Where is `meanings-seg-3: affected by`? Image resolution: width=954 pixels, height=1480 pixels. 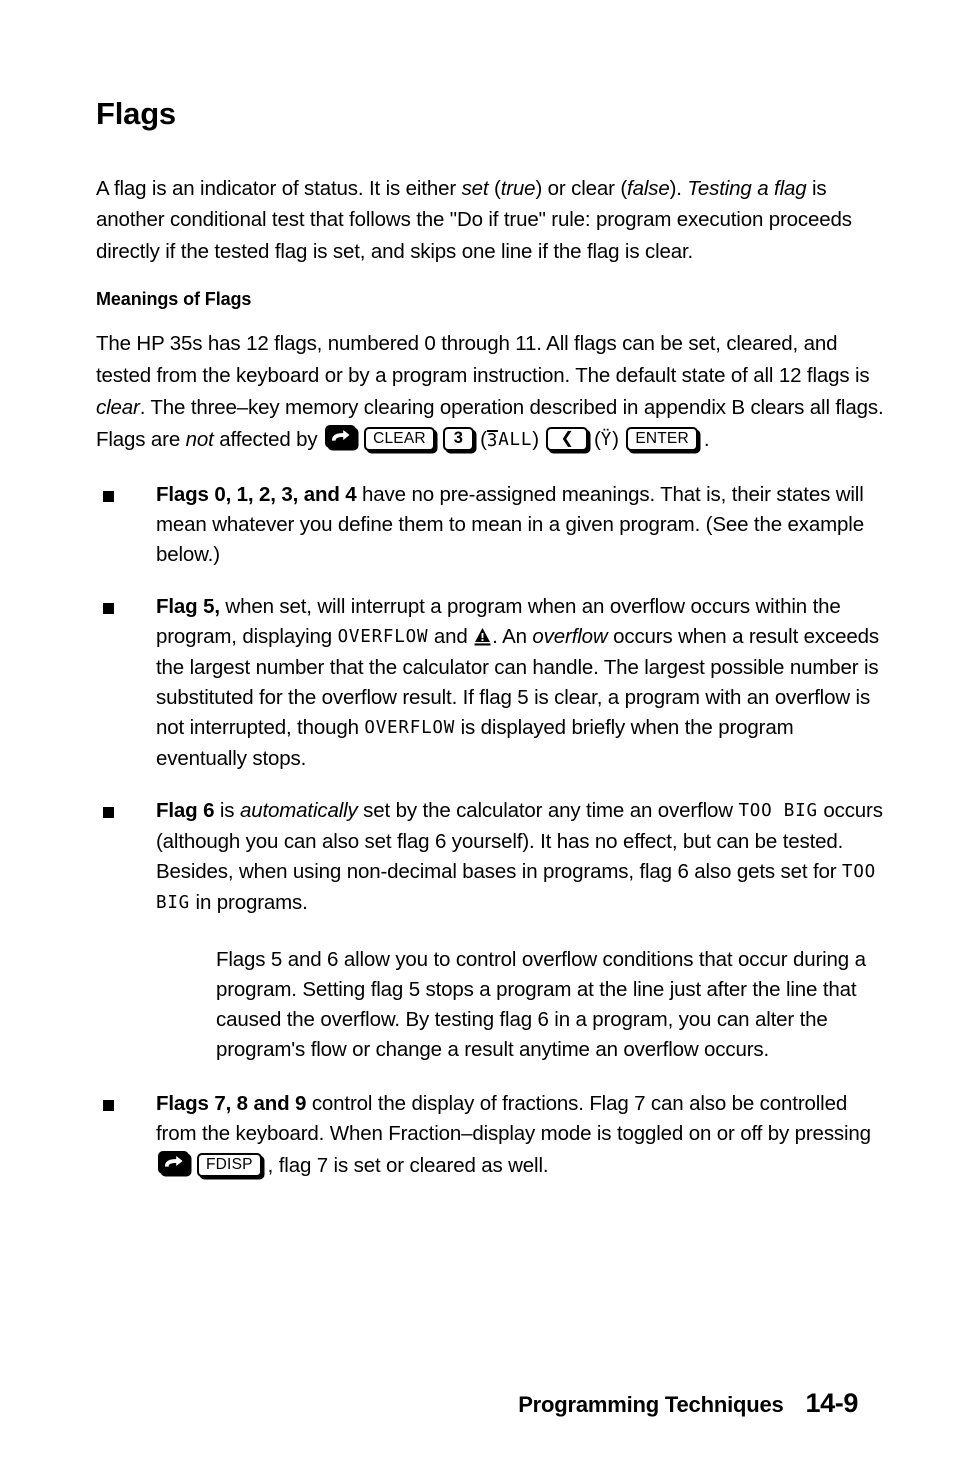
meanings-seg-3: affected by is located at coordinates (268, 440).